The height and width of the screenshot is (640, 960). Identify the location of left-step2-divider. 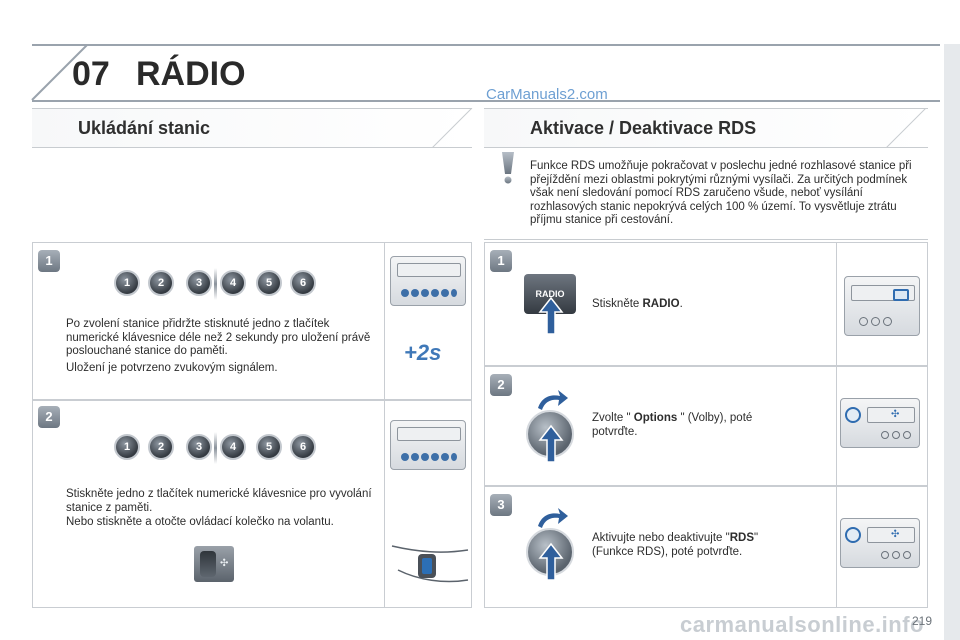
(384, 504).